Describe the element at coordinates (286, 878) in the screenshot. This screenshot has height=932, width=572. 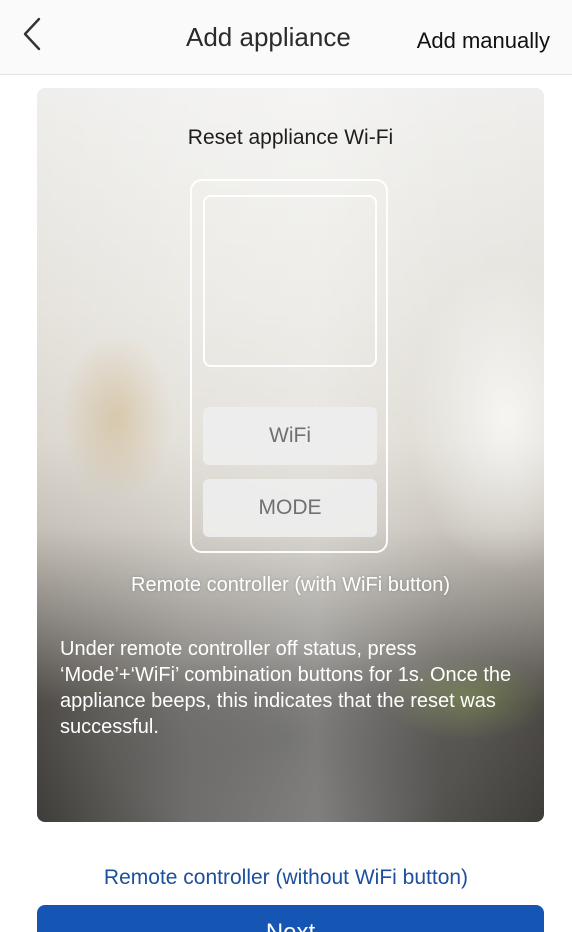
I see `remote-without-wifi-link: Remote controller (without WiFi button)` at that location.